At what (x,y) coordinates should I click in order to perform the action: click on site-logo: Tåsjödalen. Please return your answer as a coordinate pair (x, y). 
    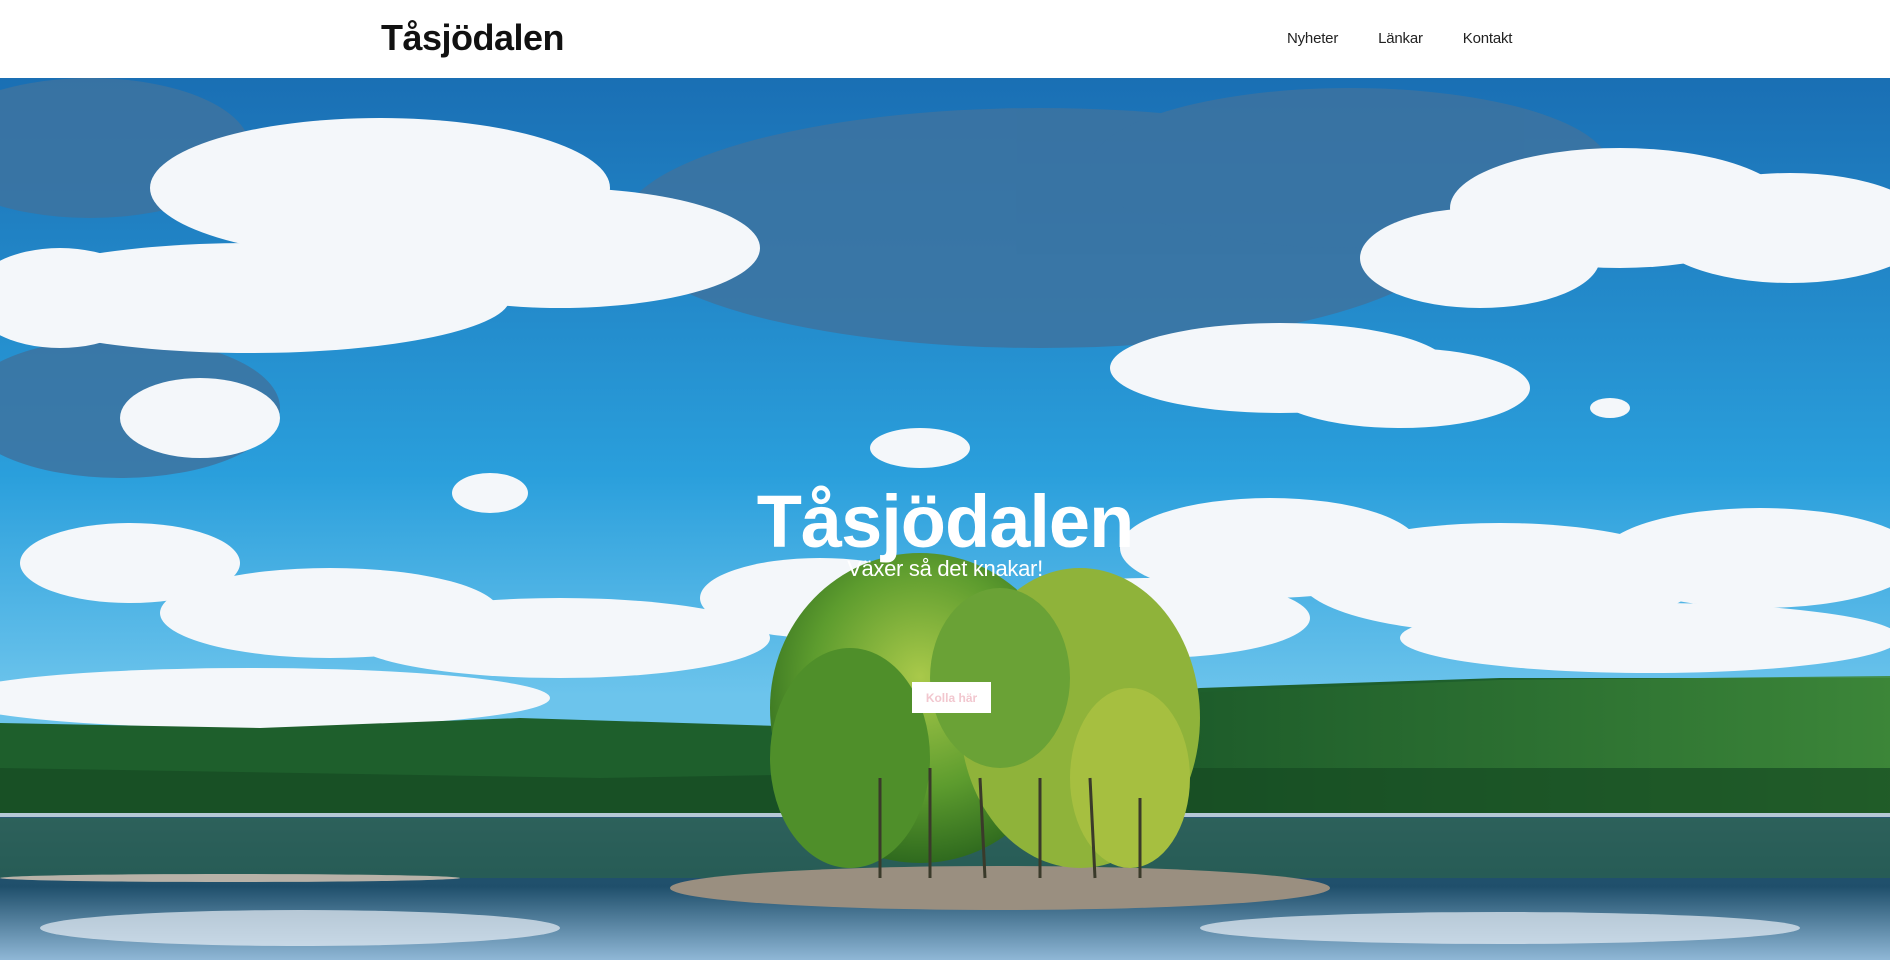
    Looking at the image, I should click on (473, 38).